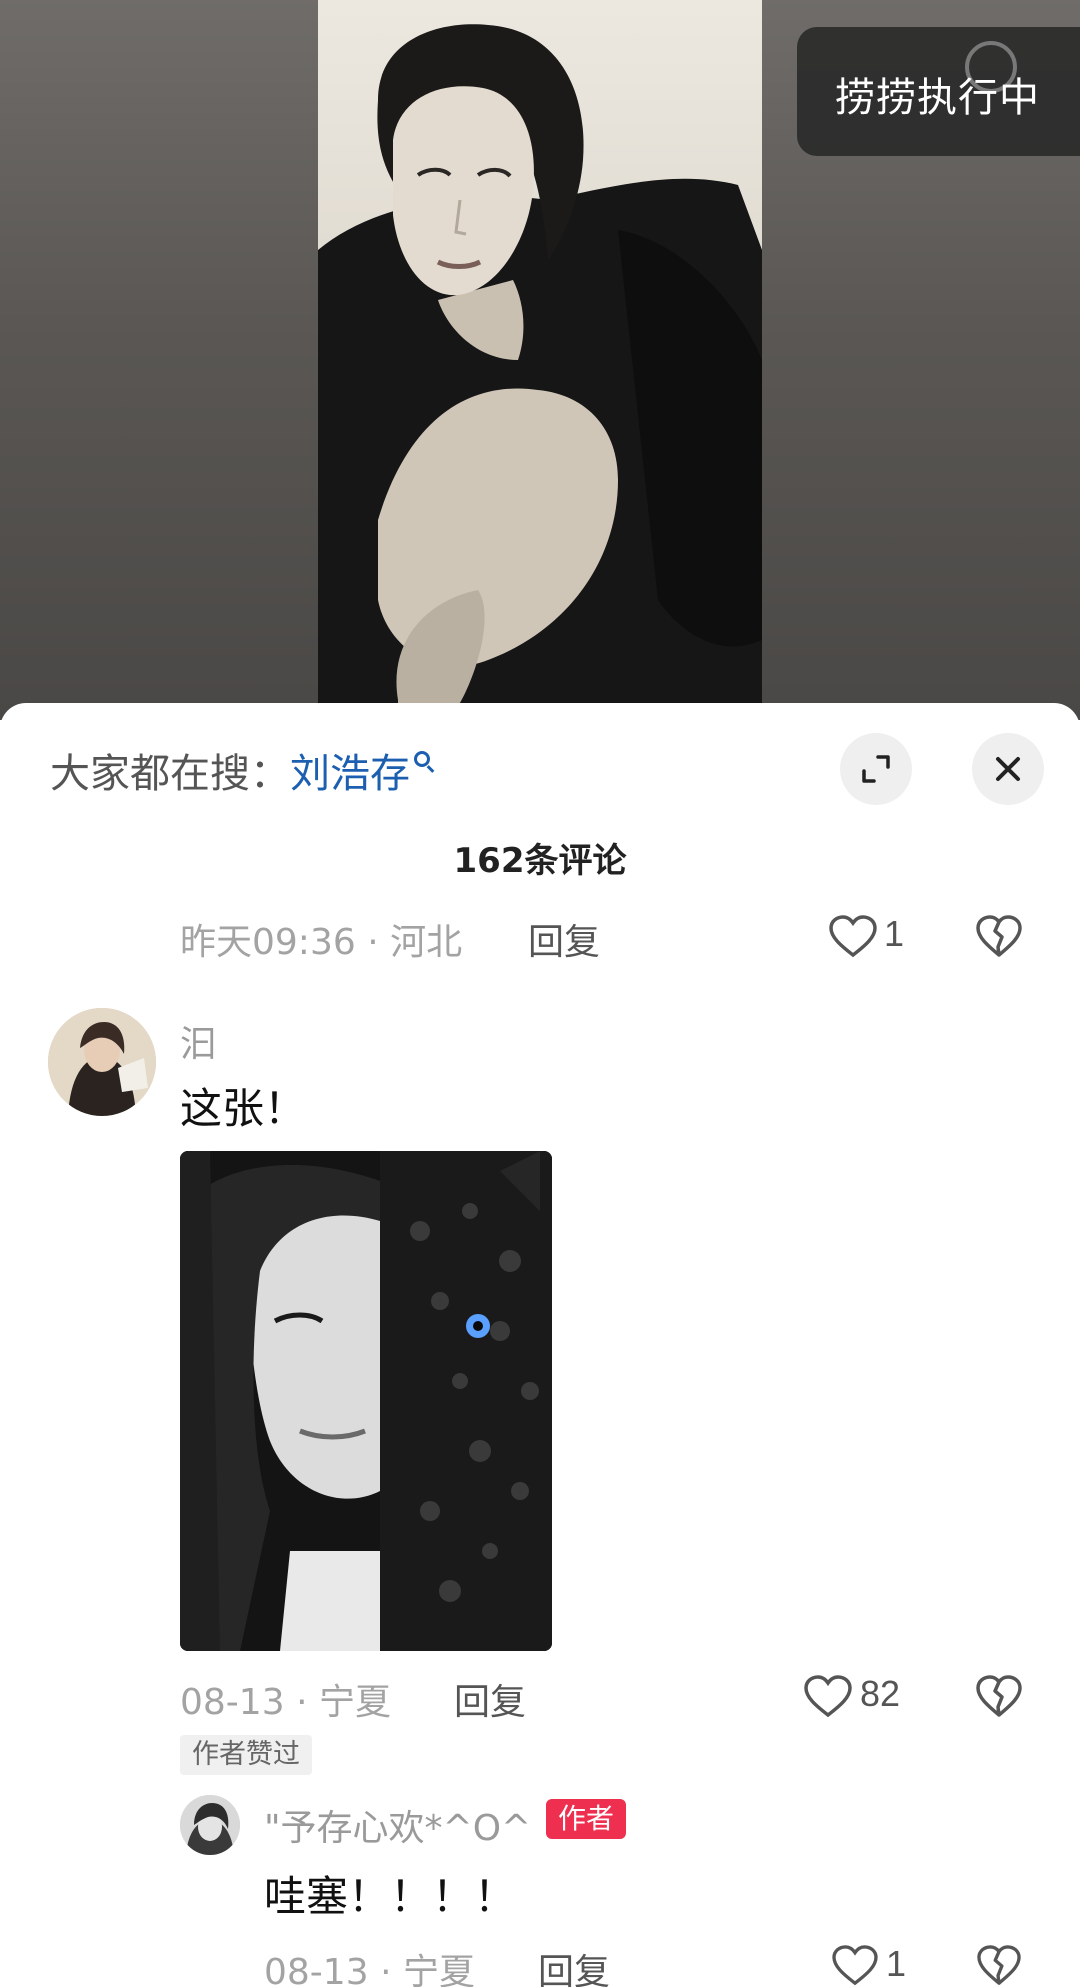 The height and width of the screenshot is (1987, 1080). Describe the element at coordinates (937, 98) in the screenshot. I see `executing-label: 捞捞执行中` at that location.